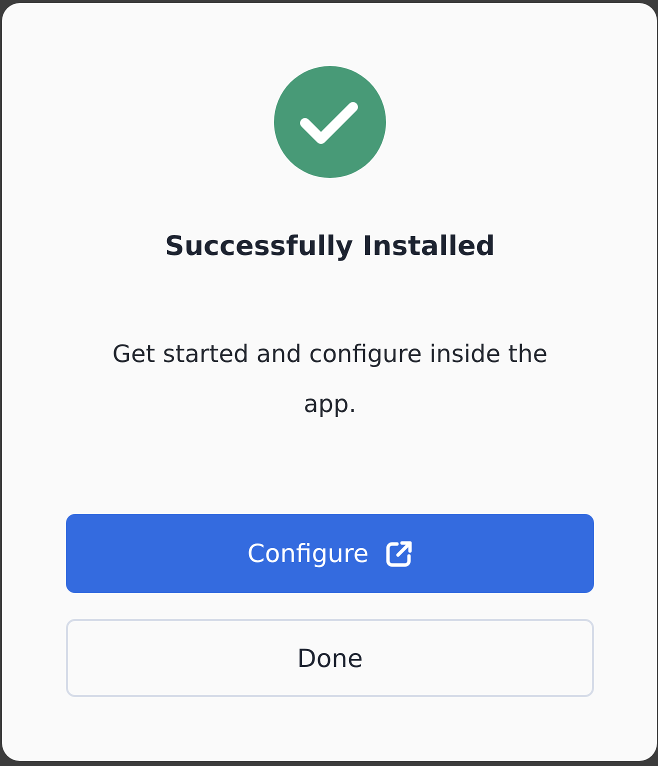 Image resolution: width=658 pixels, height=766 pixels. I want to click on external-link-icon, so click(398, 554).